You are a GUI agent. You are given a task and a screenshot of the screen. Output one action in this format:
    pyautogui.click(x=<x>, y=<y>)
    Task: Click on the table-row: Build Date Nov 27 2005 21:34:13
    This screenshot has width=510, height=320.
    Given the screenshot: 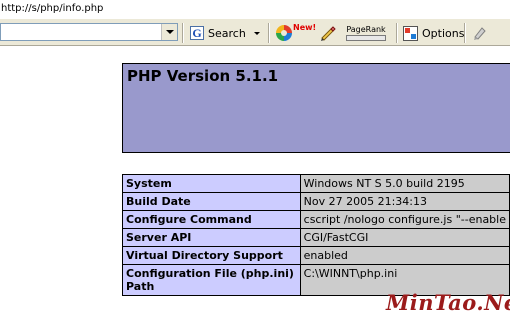 What is the action you would take?
    pyautogui.click(x=316, y=201)
    